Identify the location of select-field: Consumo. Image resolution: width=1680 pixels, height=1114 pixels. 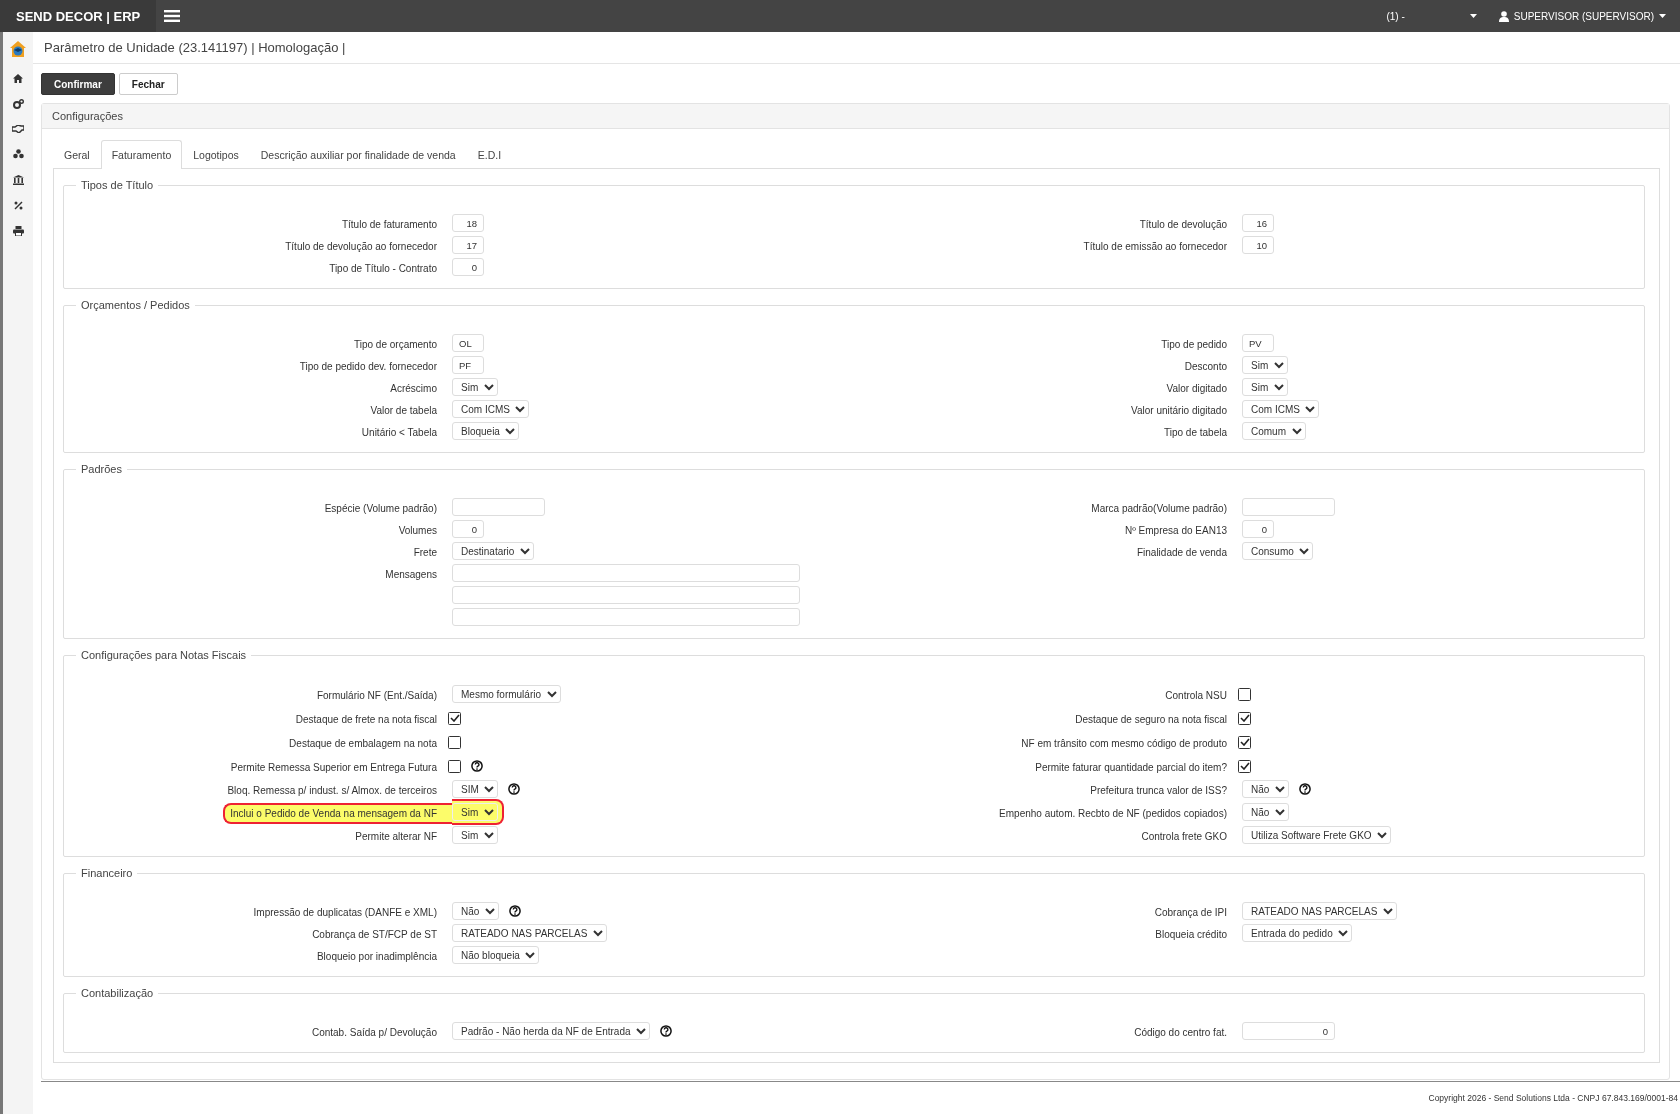
(1277, 551).